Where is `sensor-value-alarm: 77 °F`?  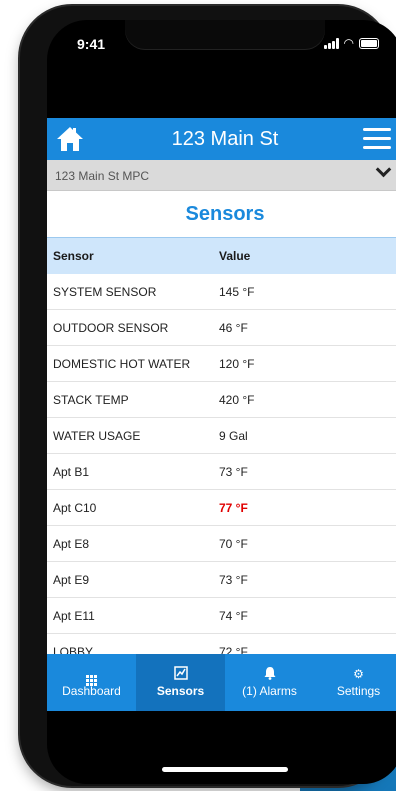
sensor-value-alarm: 77 °F is located at coordinates (307, 507).